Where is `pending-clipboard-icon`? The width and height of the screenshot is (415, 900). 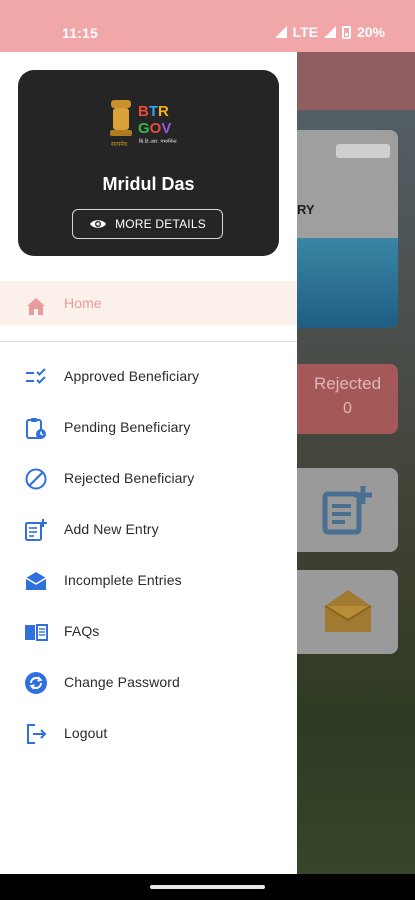
pending-clipboard-icon is located at coordinates (36, 428).